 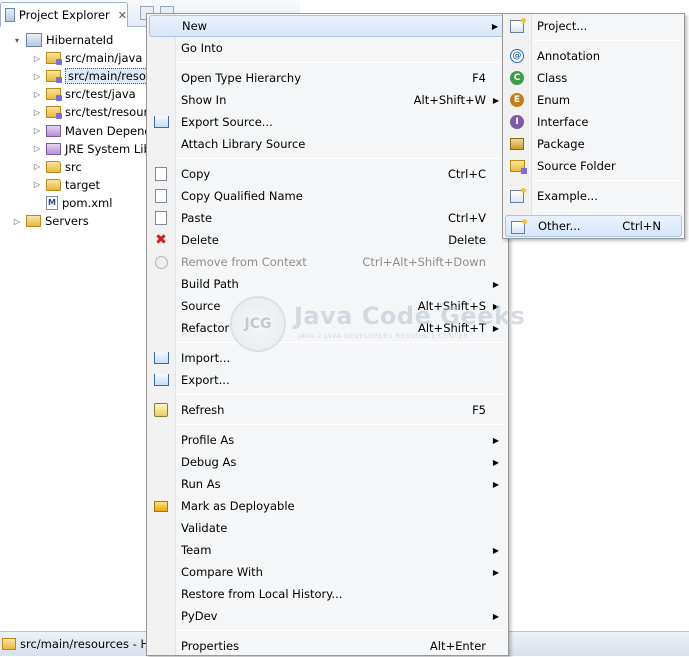 What do you see at coordinates (561, 144) in the screenshot?
I see `menu-item-label: Package` at bounding box center [561, 144].